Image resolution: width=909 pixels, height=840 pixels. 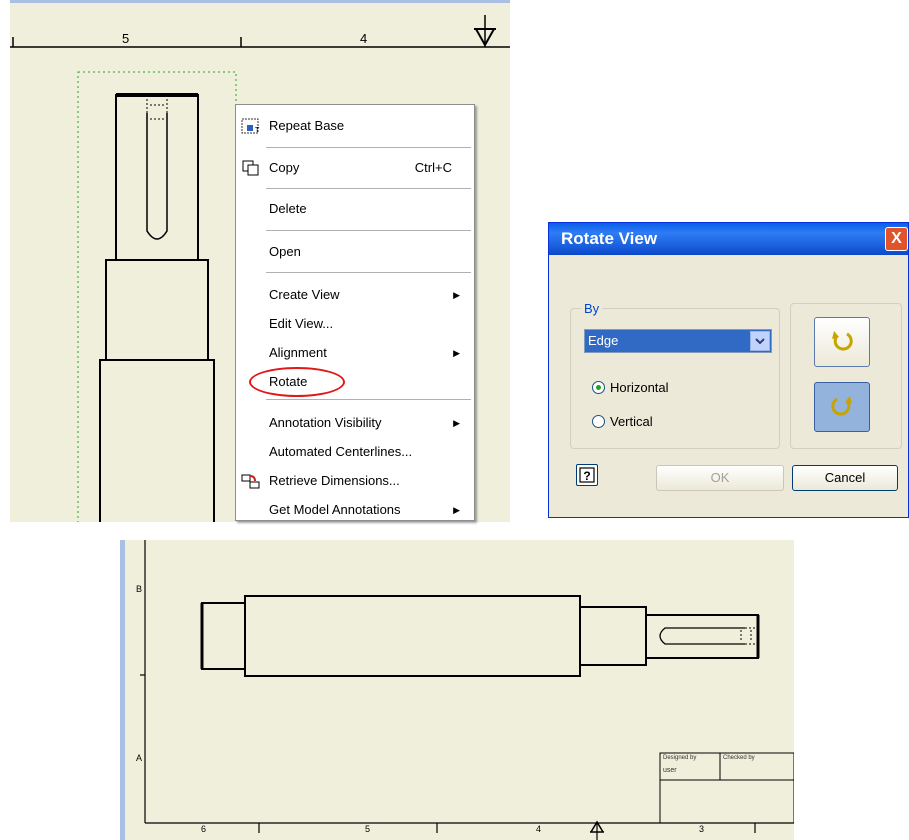 What do you see at coordinates (639, 387) in the screenshot?
I see `radio-label: Horizontal` at bounding box center [639, 387].